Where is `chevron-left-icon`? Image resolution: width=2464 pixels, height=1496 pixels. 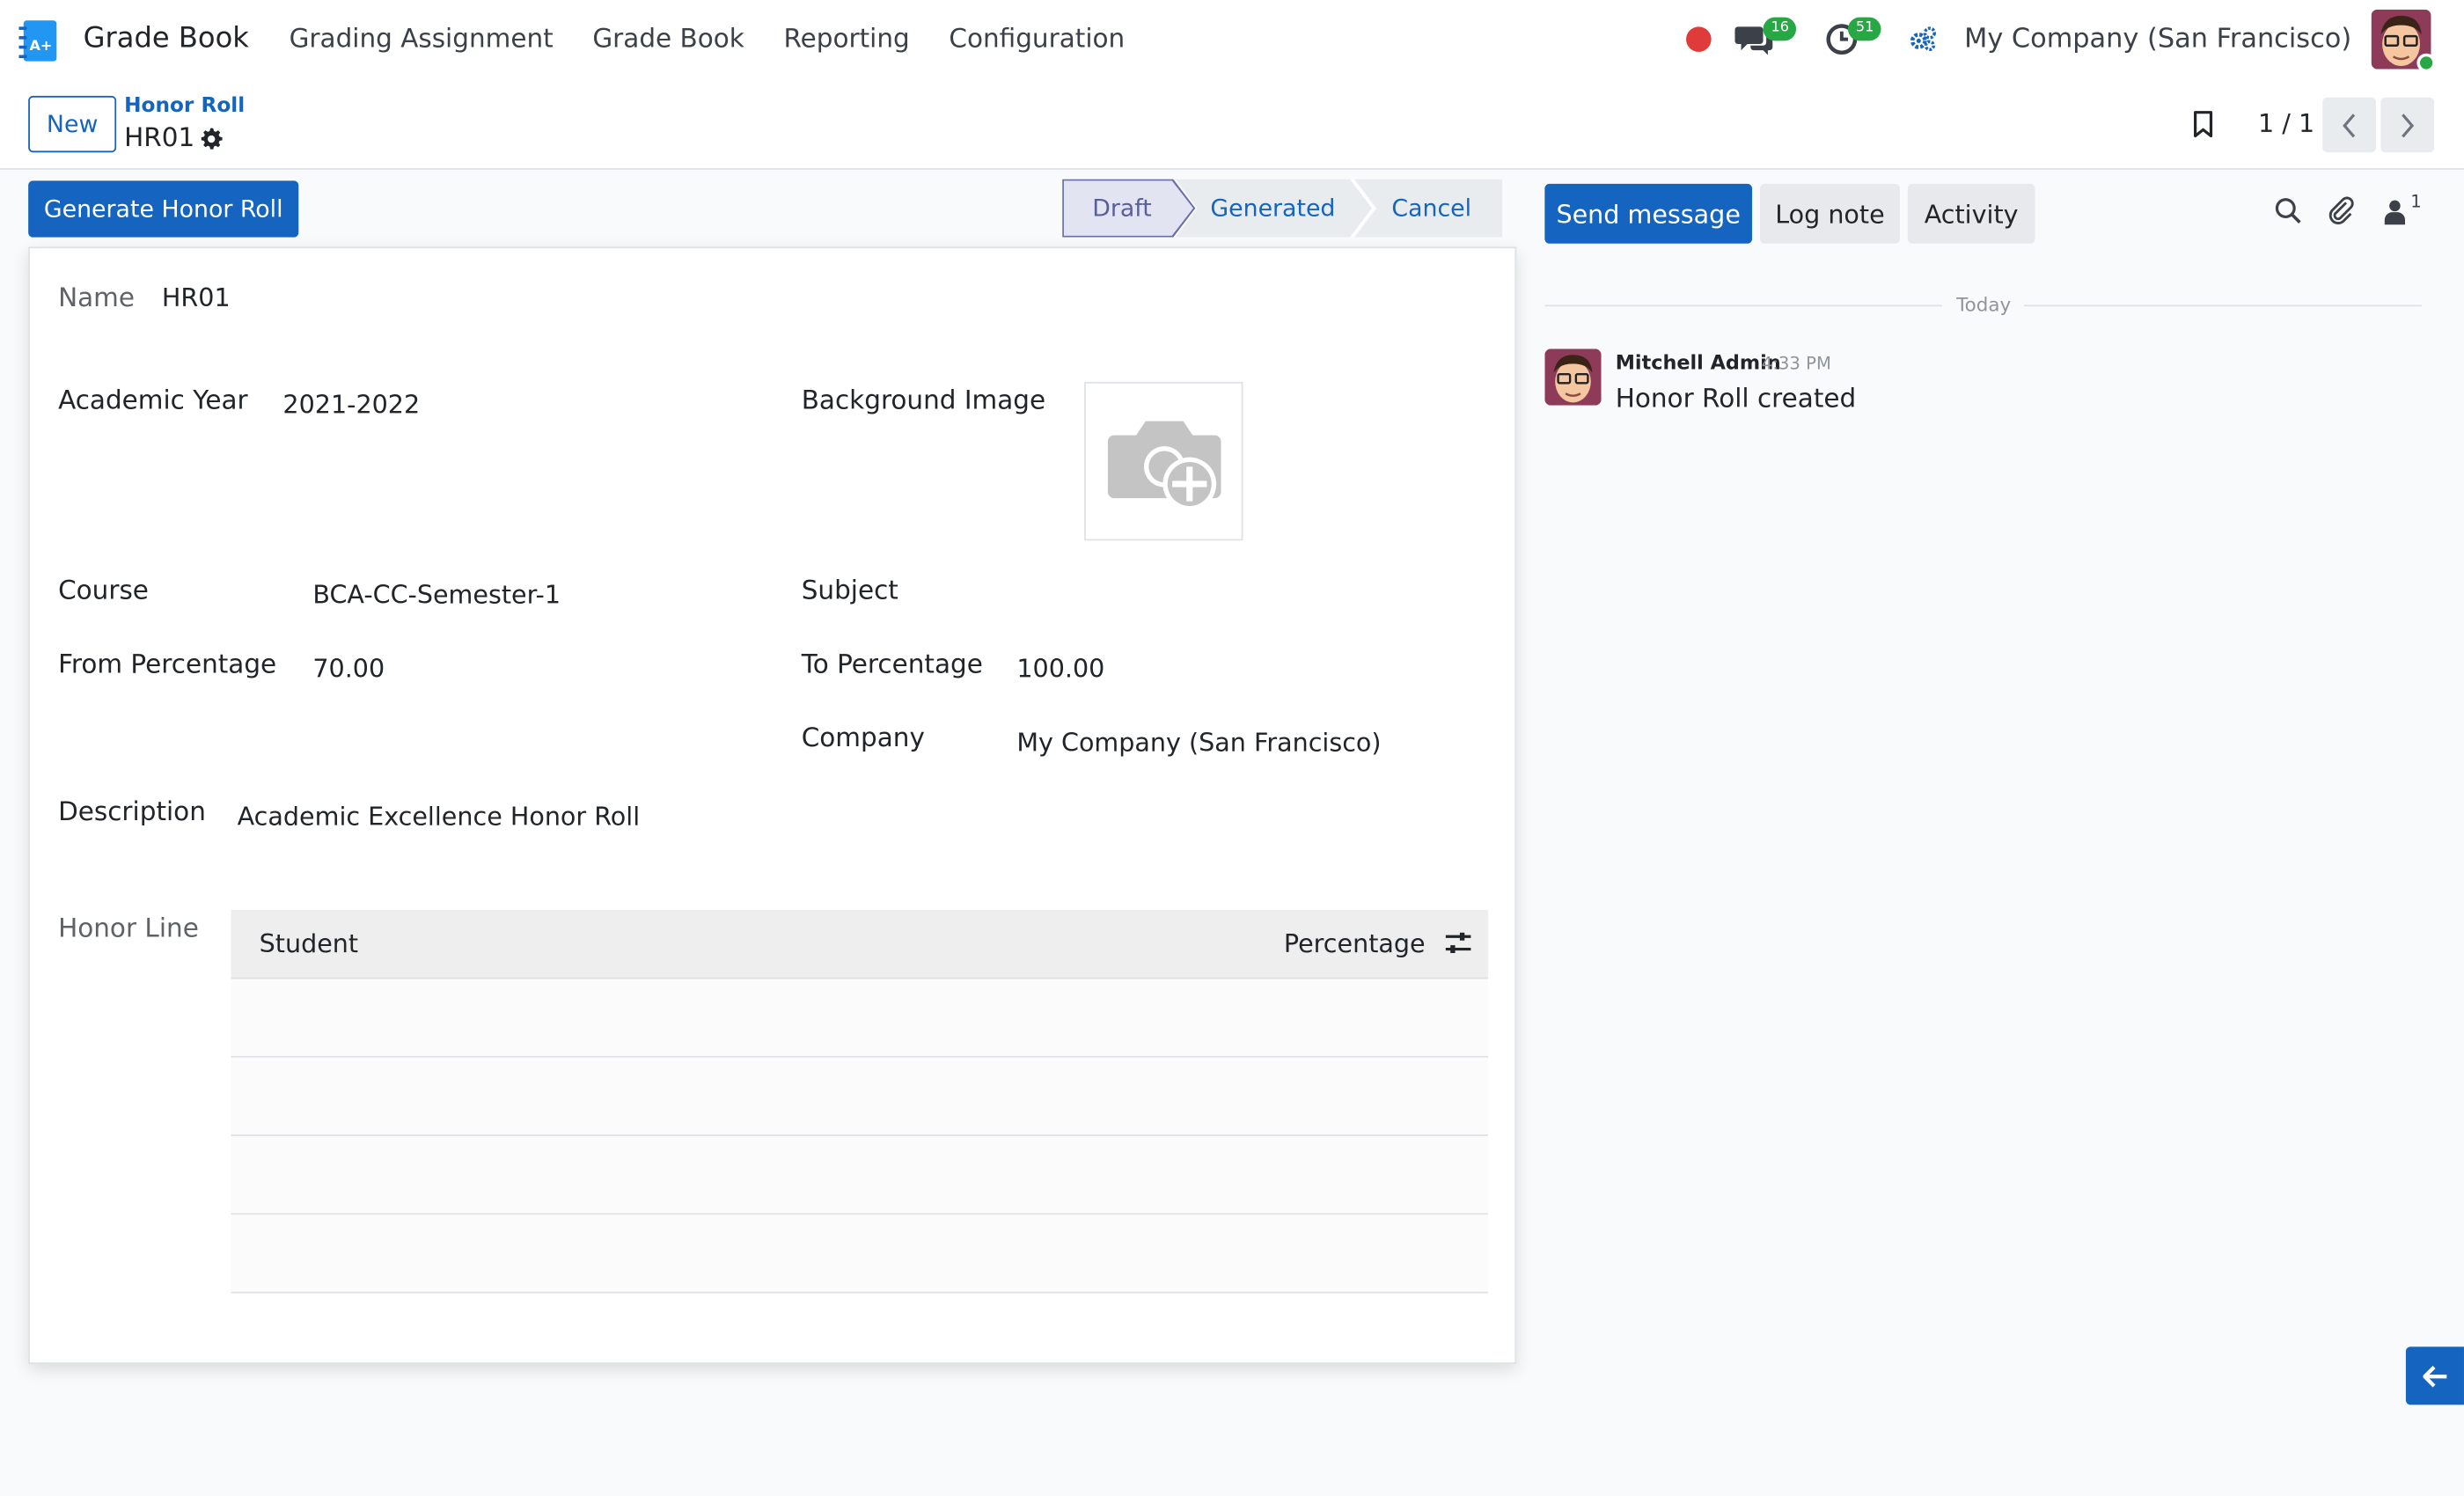 chevron-left-icon is located at coordinates (2350, 125).